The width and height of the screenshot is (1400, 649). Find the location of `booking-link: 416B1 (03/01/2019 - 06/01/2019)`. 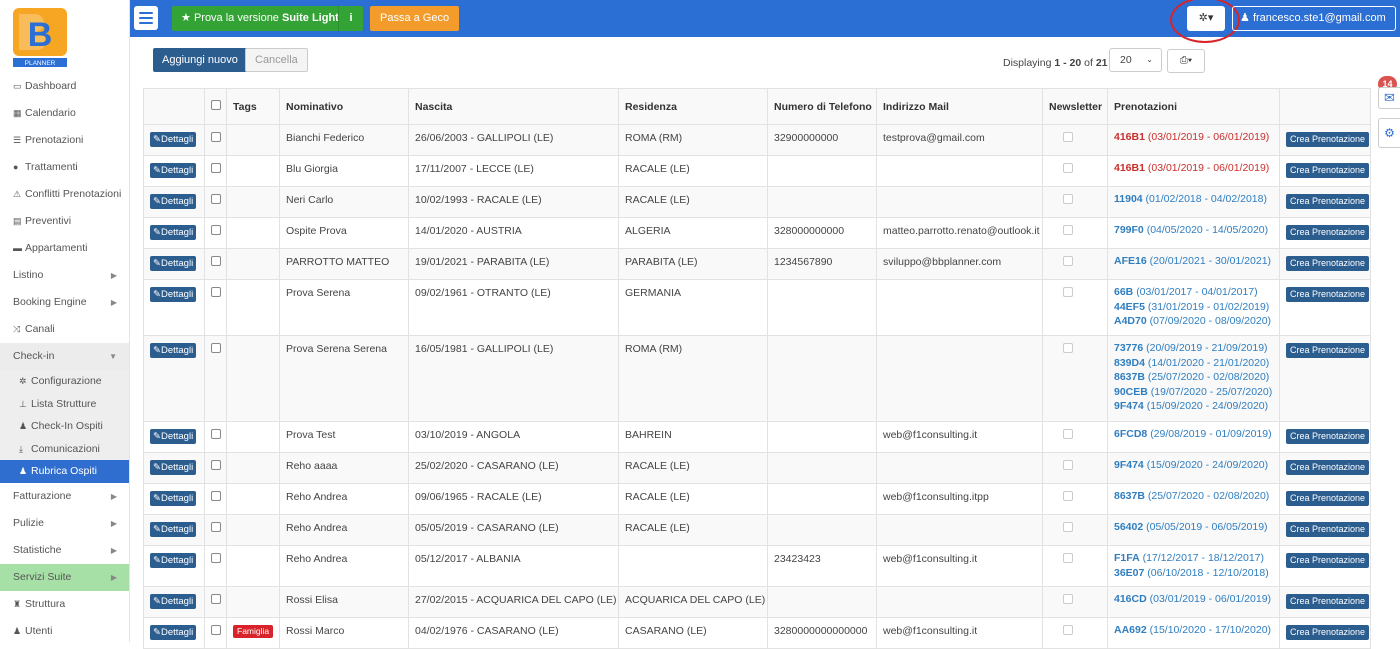

booking-link: 416B1 (03/01/2019 - 06/01/2019) is located at coordinates (1193, 168).